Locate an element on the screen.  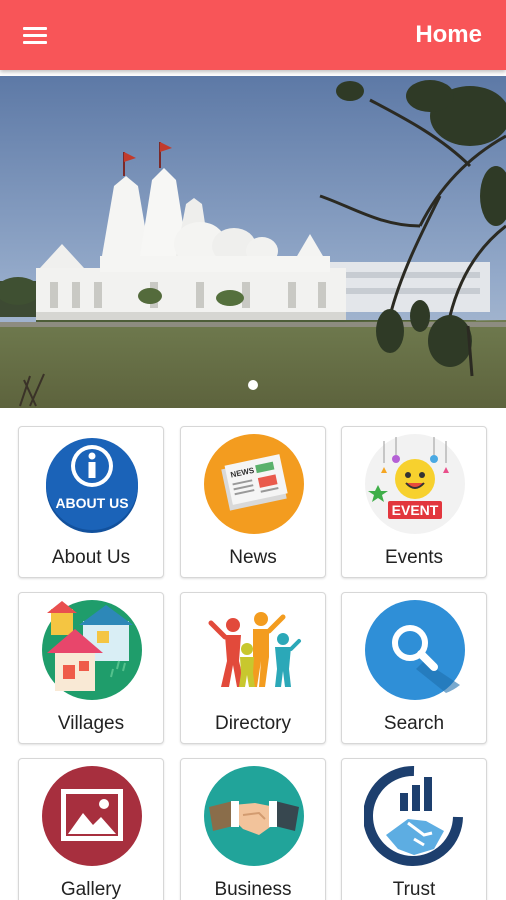
tile-label: Search is located at coordinates (414, 723).